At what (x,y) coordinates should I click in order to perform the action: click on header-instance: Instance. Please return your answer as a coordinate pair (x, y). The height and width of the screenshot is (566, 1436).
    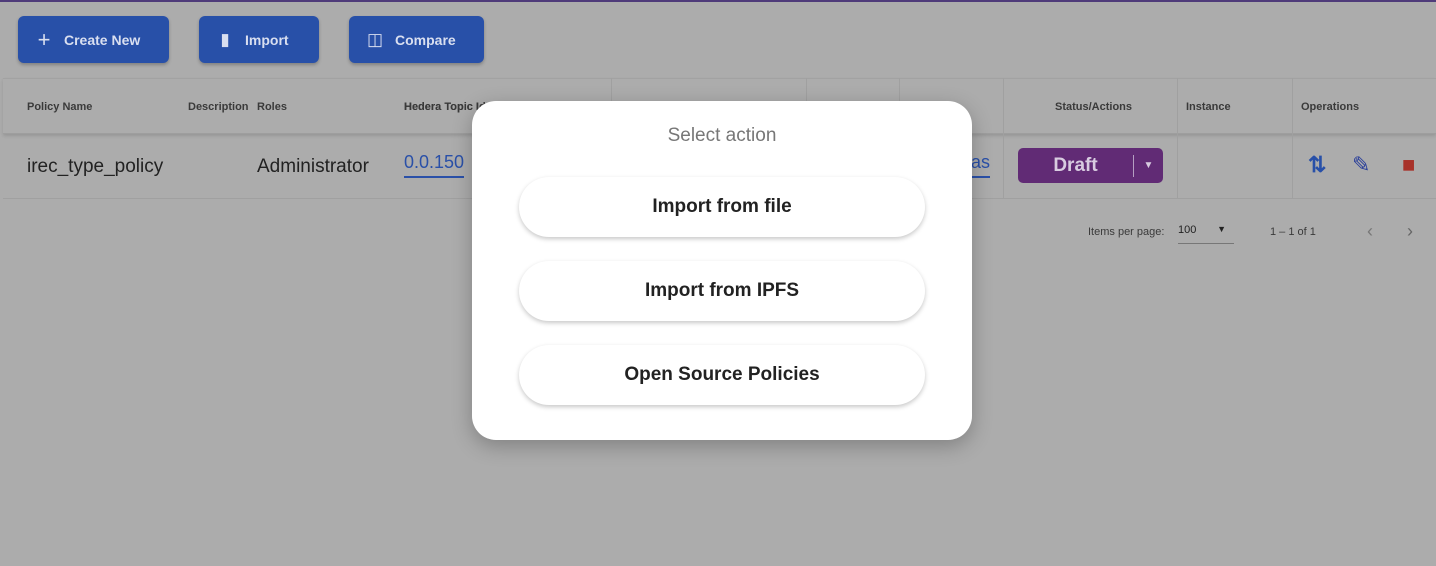
    Looking at the image, I should click on (1208, 107).